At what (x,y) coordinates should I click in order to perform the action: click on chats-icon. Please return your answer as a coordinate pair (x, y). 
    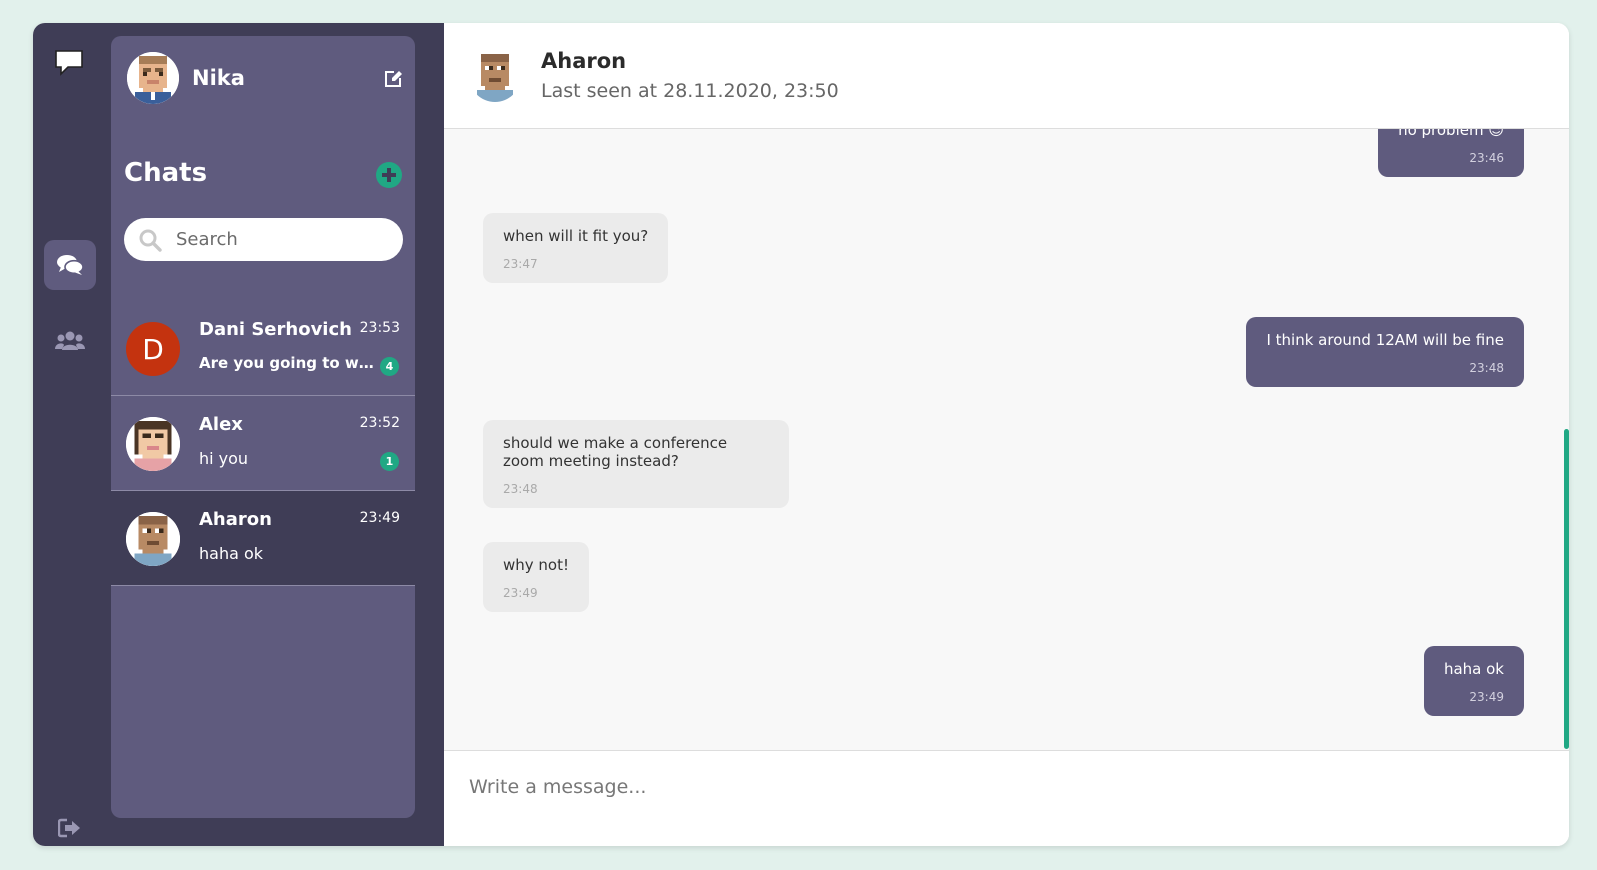
    Looking at the image, I should click on (70, 265).